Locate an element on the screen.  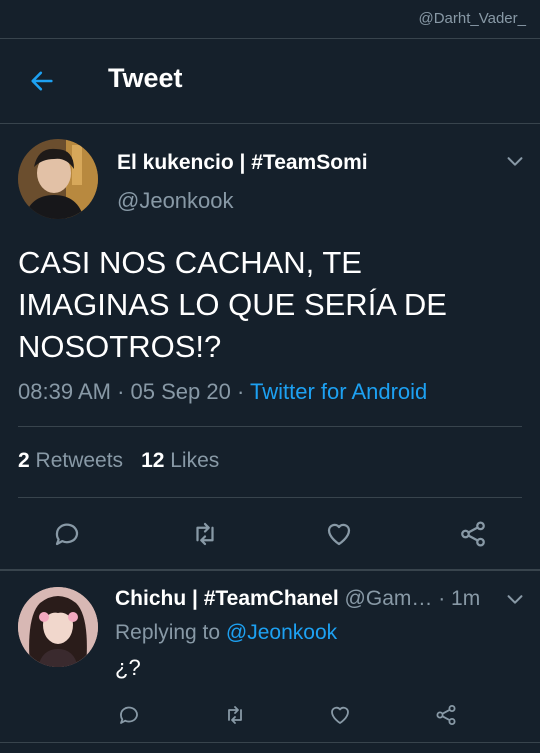
tweet-stats: 2 Retweets 12 Likes is located at coordinates (118, 461).